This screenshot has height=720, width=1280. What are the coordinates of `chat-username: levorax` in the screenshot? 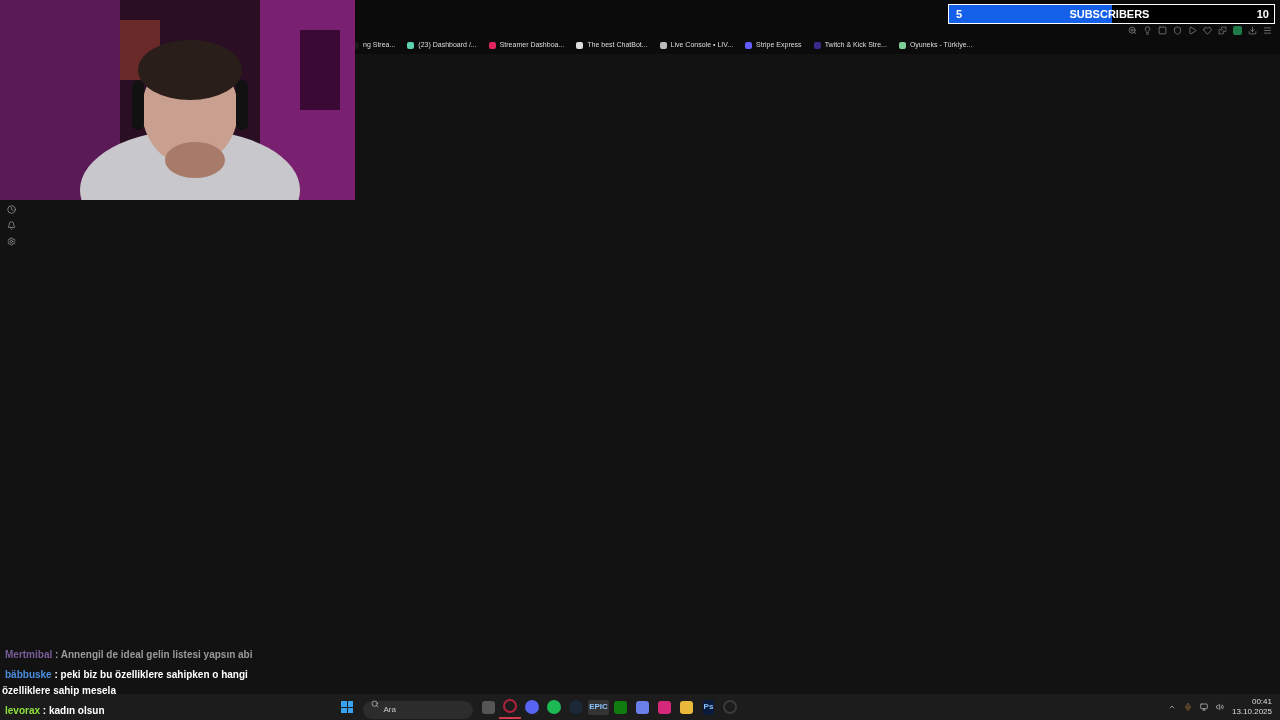 It's located at (22, 710).